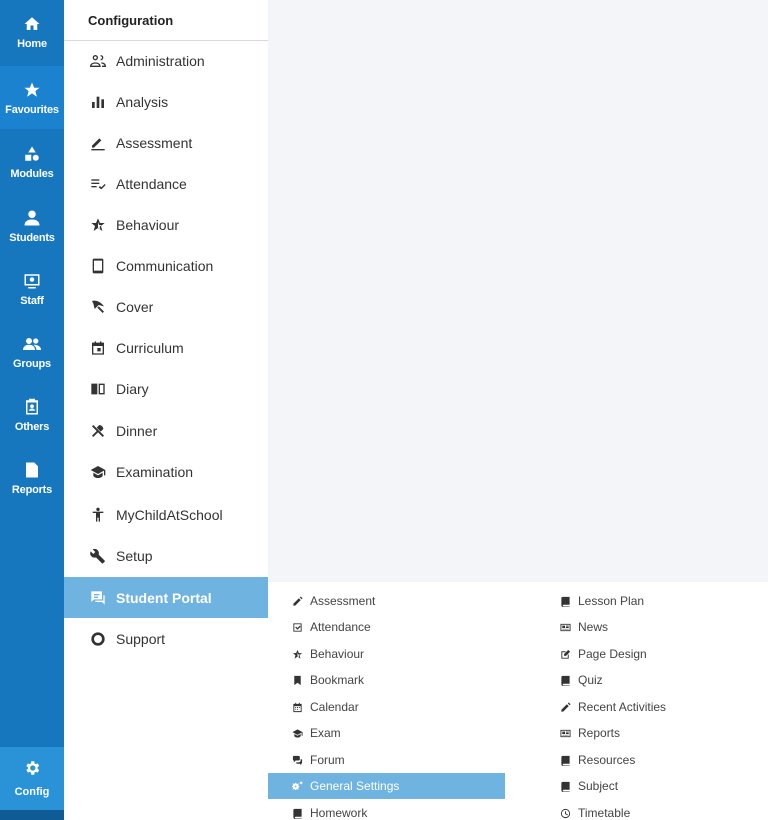  Describe the element at coordinates (324, 707) in the screenshot. I see `submenu-item-calendar: Calendar` at that location.